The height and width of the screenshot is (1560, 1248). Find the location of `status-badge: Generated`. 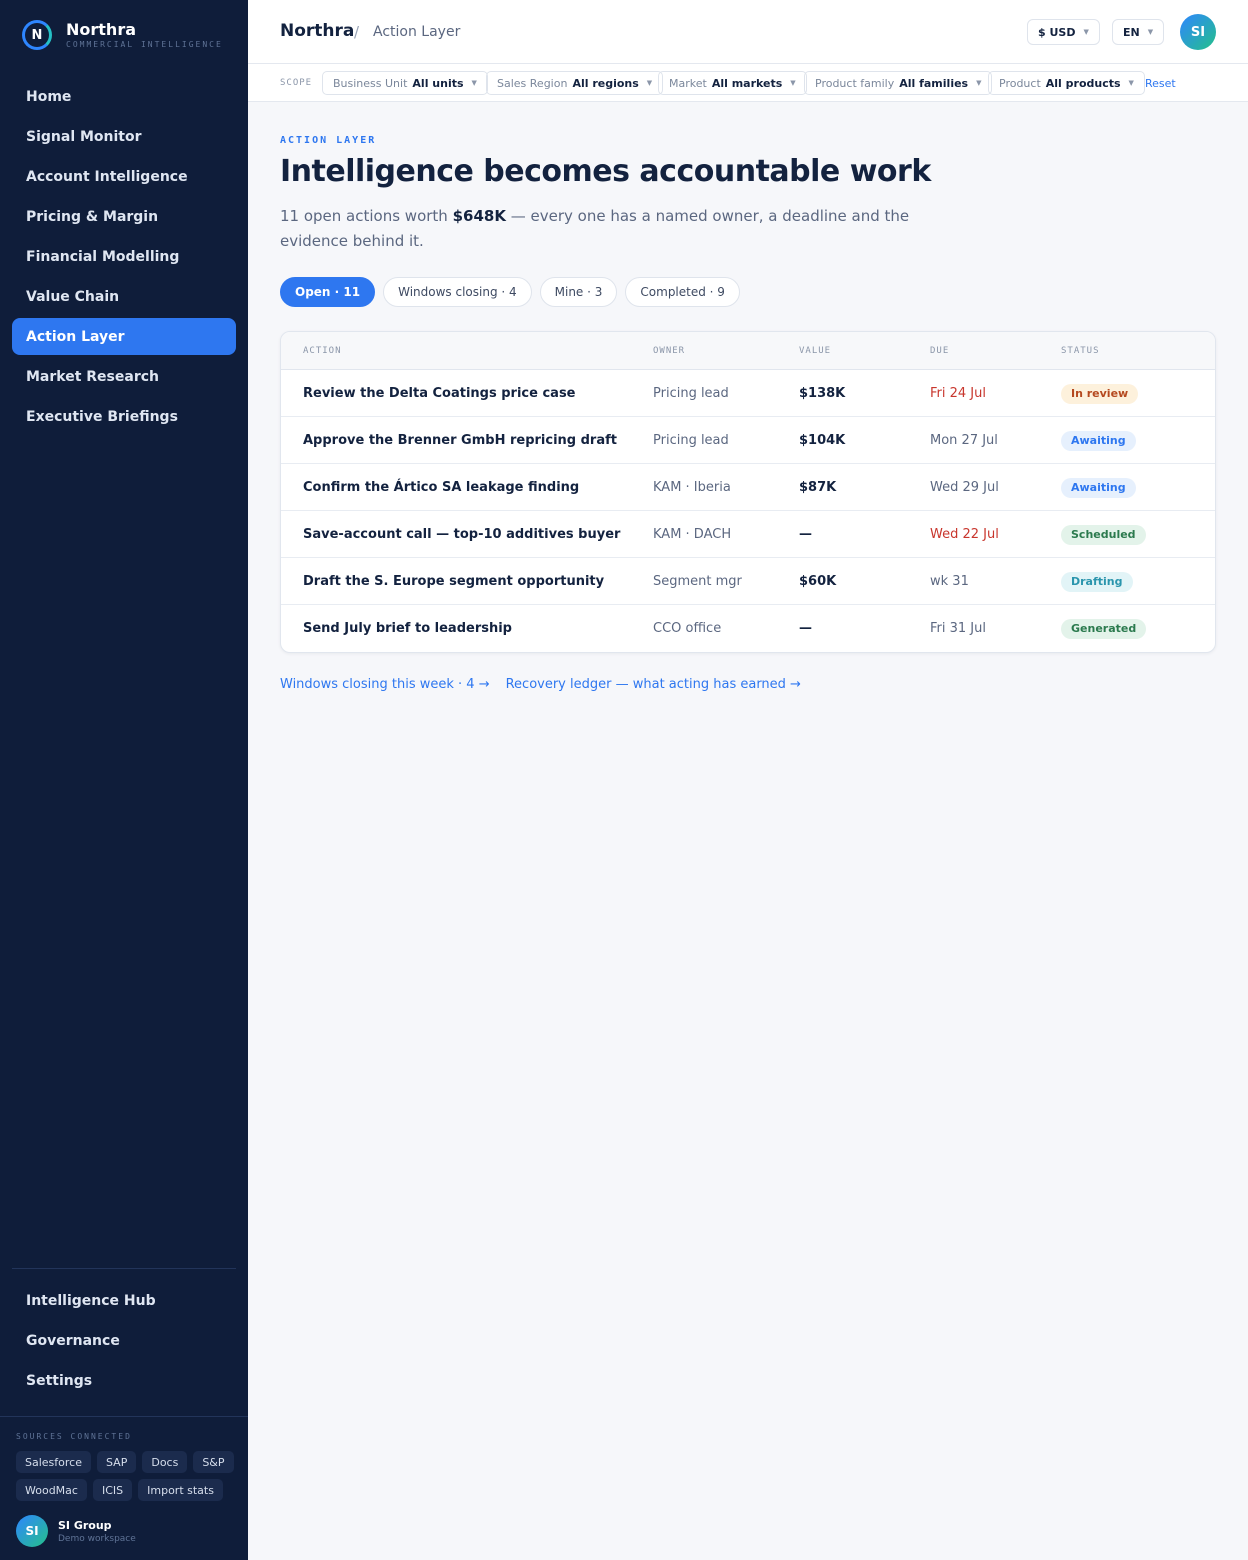

status-badge: Generated is located at coordinates (1104, 628).